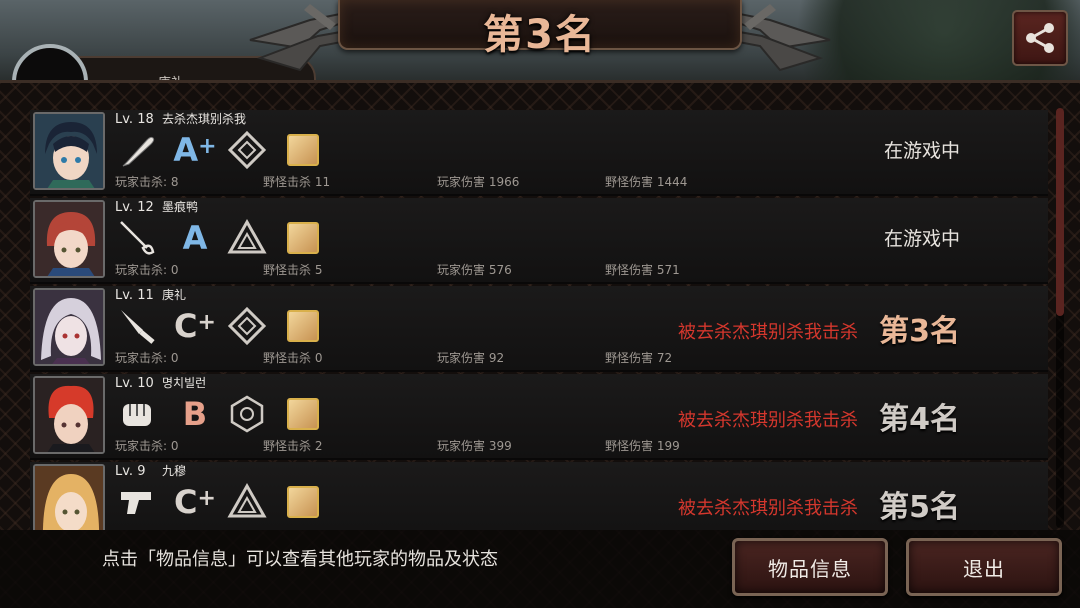  I want to click on monster-damage: 野怪伤害 1444, so click(646, 182).